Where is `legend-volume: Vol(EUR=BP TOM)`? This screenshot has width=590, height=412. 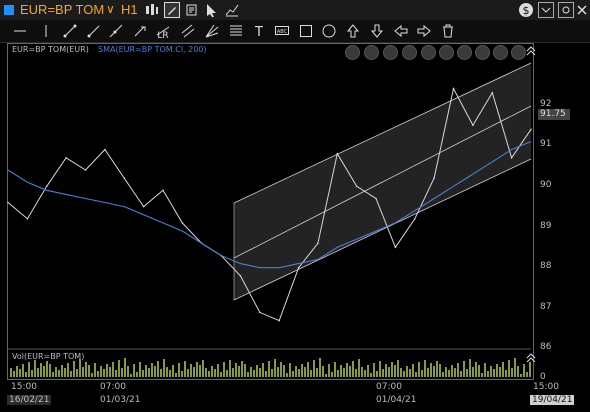
legend-volume: Vol(EUR=BP TOM) is located at coordinates (48, 356).